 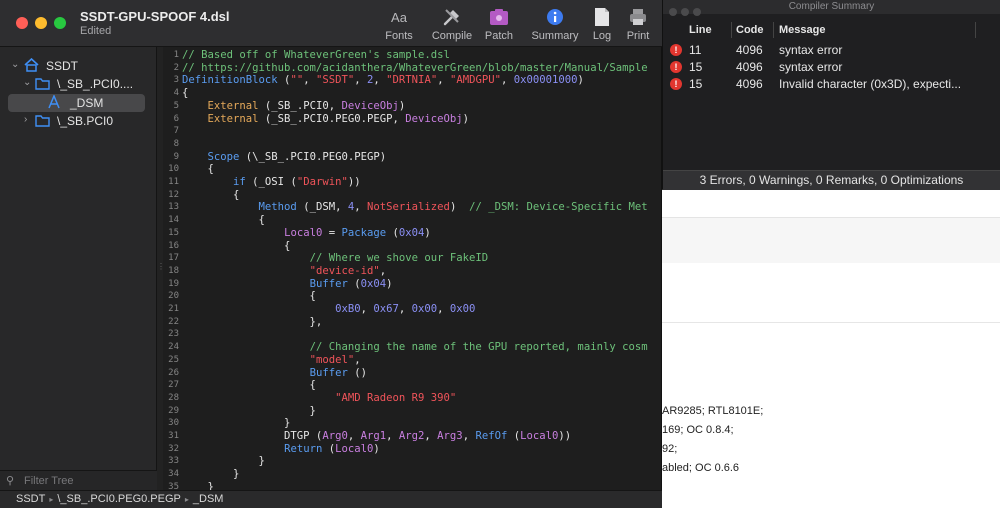 I want to click on code-token: DeviceObj, so click(x=434, y=118).